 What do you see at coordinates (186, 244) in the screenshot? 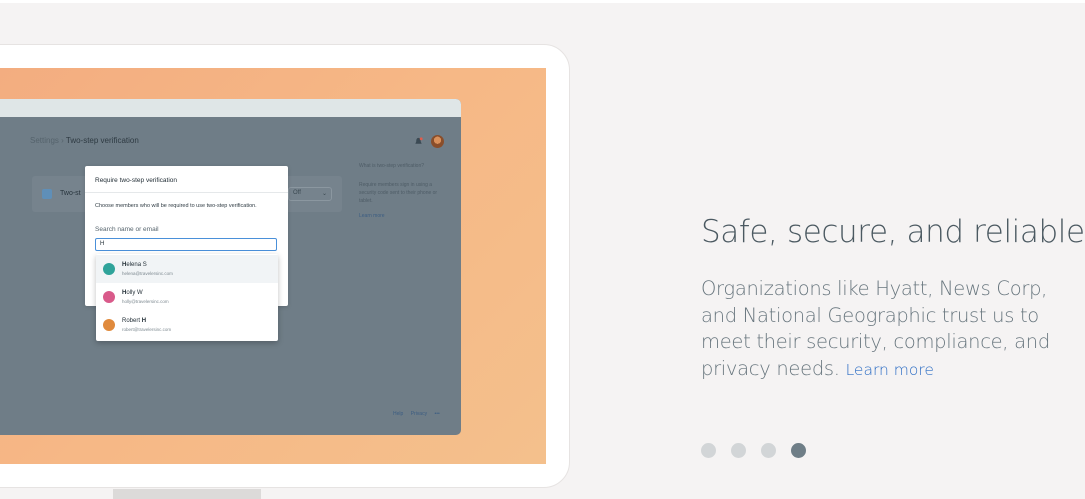
I see `search-input: H` at bounding box center [186, 244].